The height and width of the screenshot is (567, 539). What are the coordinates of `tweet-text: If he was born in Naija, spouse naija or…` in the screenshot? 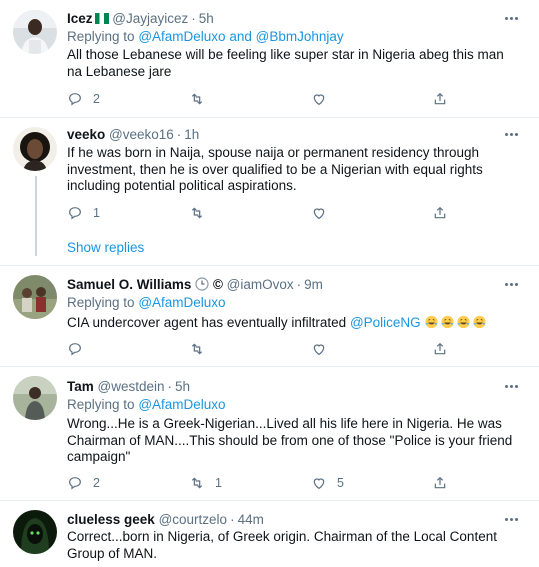 It's located at (275, 169).